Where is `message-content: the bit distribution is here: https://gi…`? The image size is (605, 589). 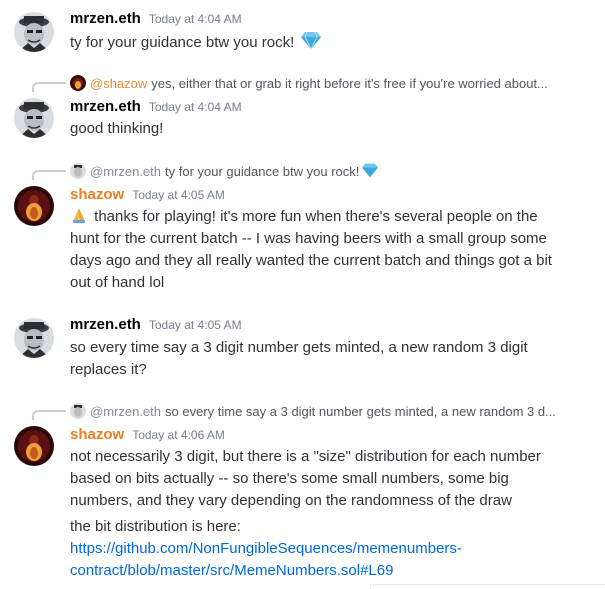 message-content: the bit distribution is here: https://gi… is located at coordinates (330, 549).